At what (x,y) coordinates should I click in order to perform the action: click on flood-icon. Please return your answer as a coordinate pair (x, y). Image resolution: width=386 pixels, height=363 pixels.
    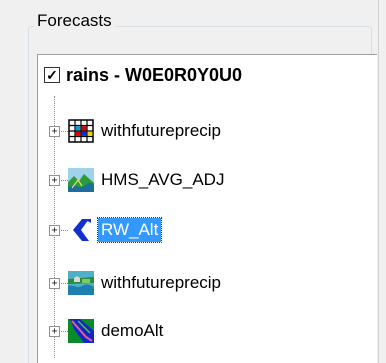
    Looking at the image, I should click on (81, 283).